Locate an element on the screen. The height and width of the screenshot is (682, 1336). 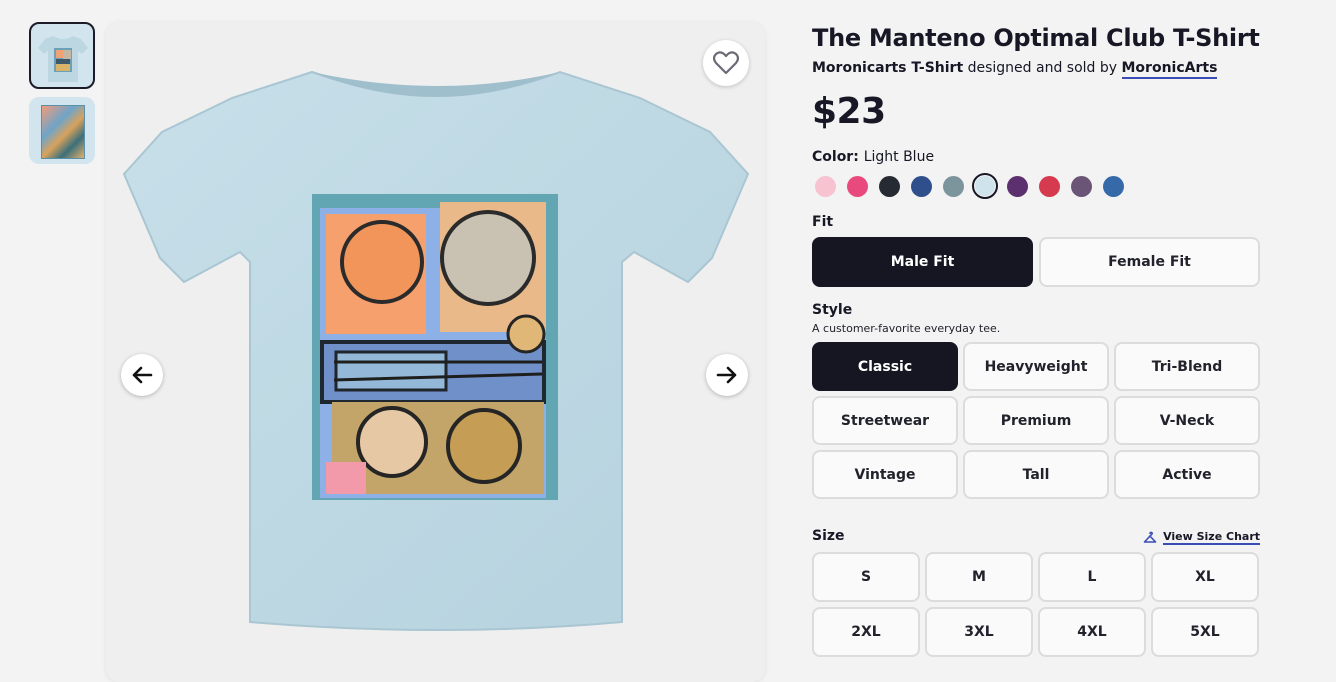
style-option-v-neck: V-Neck is located at coordinates (1187, 420).